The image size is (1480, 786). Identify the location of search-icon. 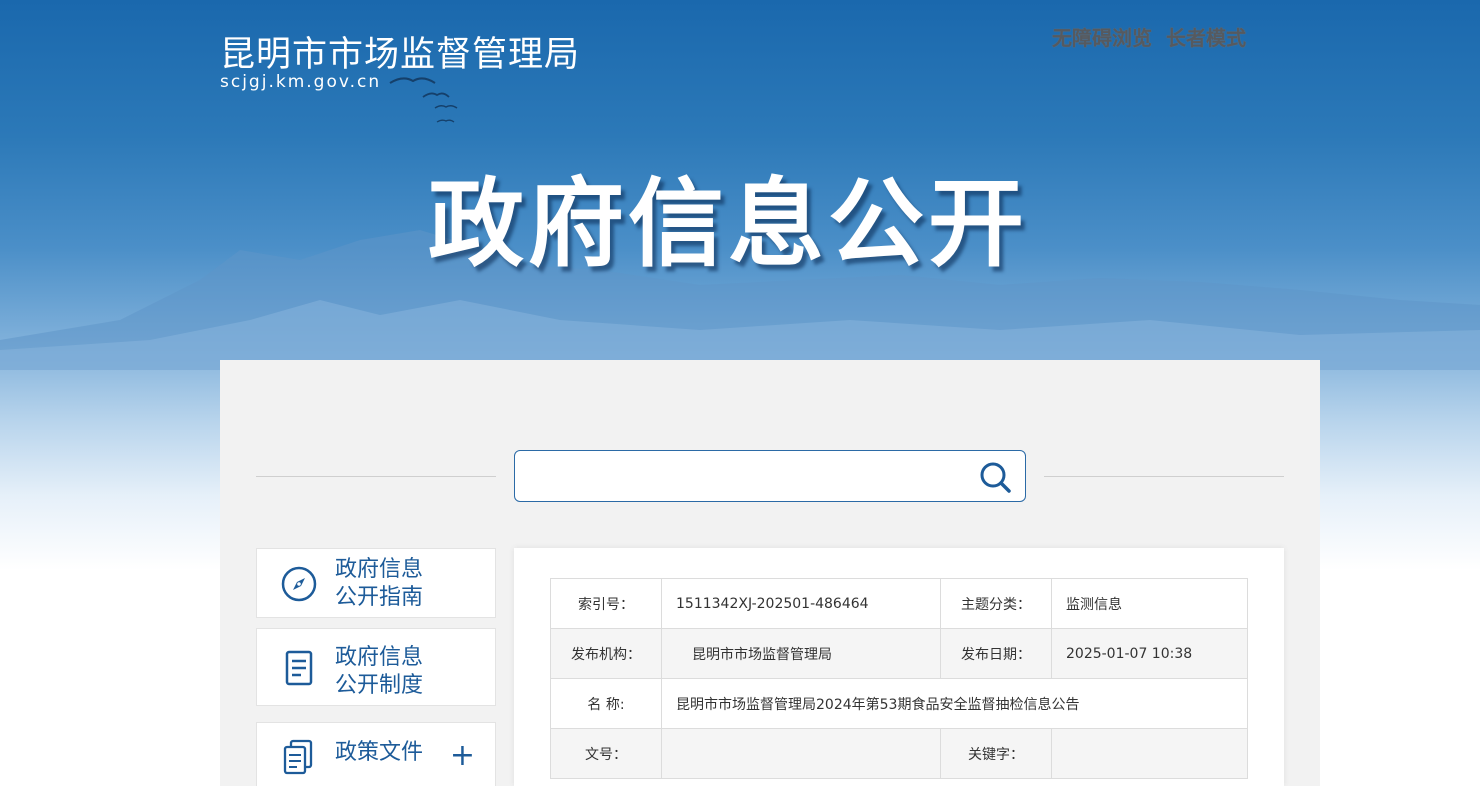
(995, 477).